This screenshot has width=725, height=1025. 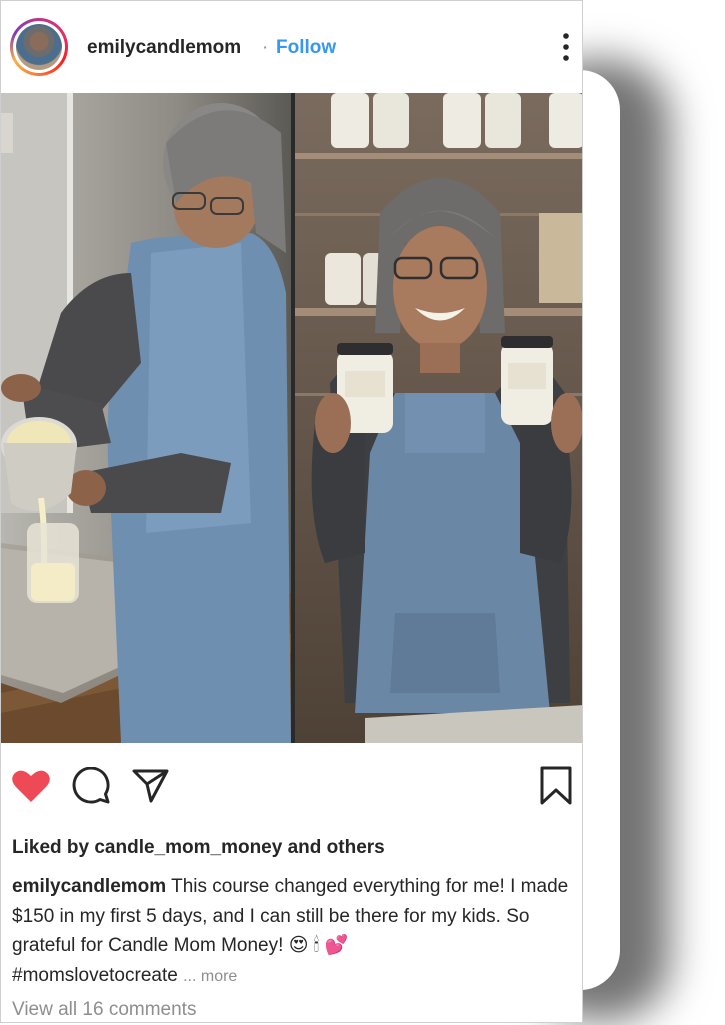 I want to click on caption-hashtag: #momslovetocreate, so click(x=95, y=975).